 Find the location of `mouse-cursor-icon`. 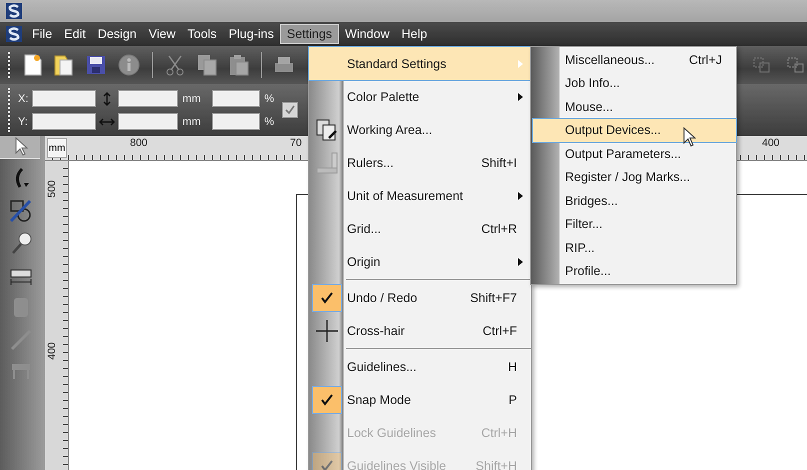

mouse-cursor-icon is located at coordinates (689, 137).